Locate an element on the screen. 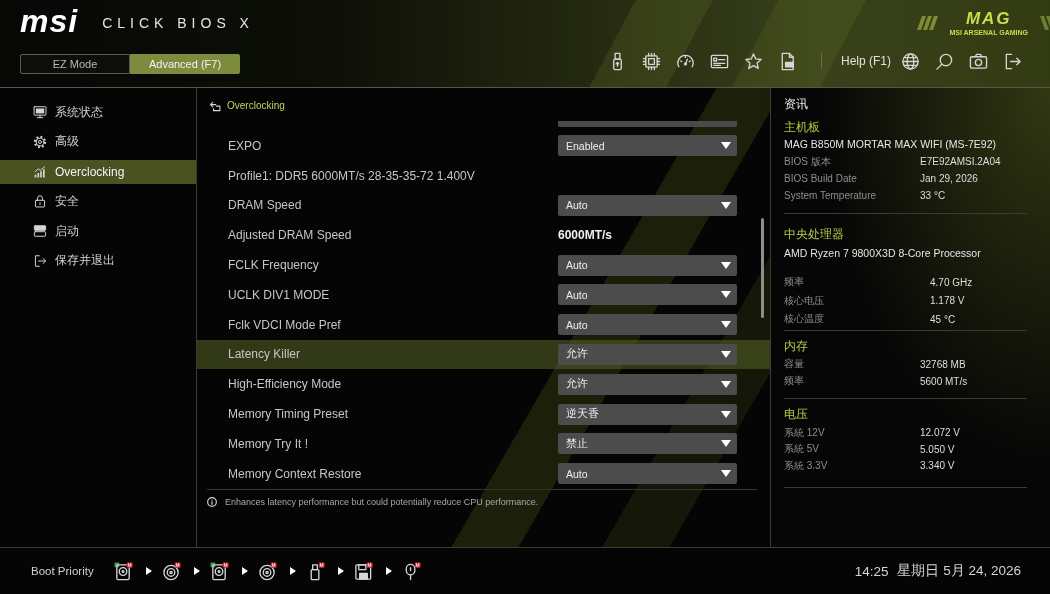 The height and width of the screenshot is (594, 1050). setting-row: DRAM Speed Auto is located at coordinates (483, 205).